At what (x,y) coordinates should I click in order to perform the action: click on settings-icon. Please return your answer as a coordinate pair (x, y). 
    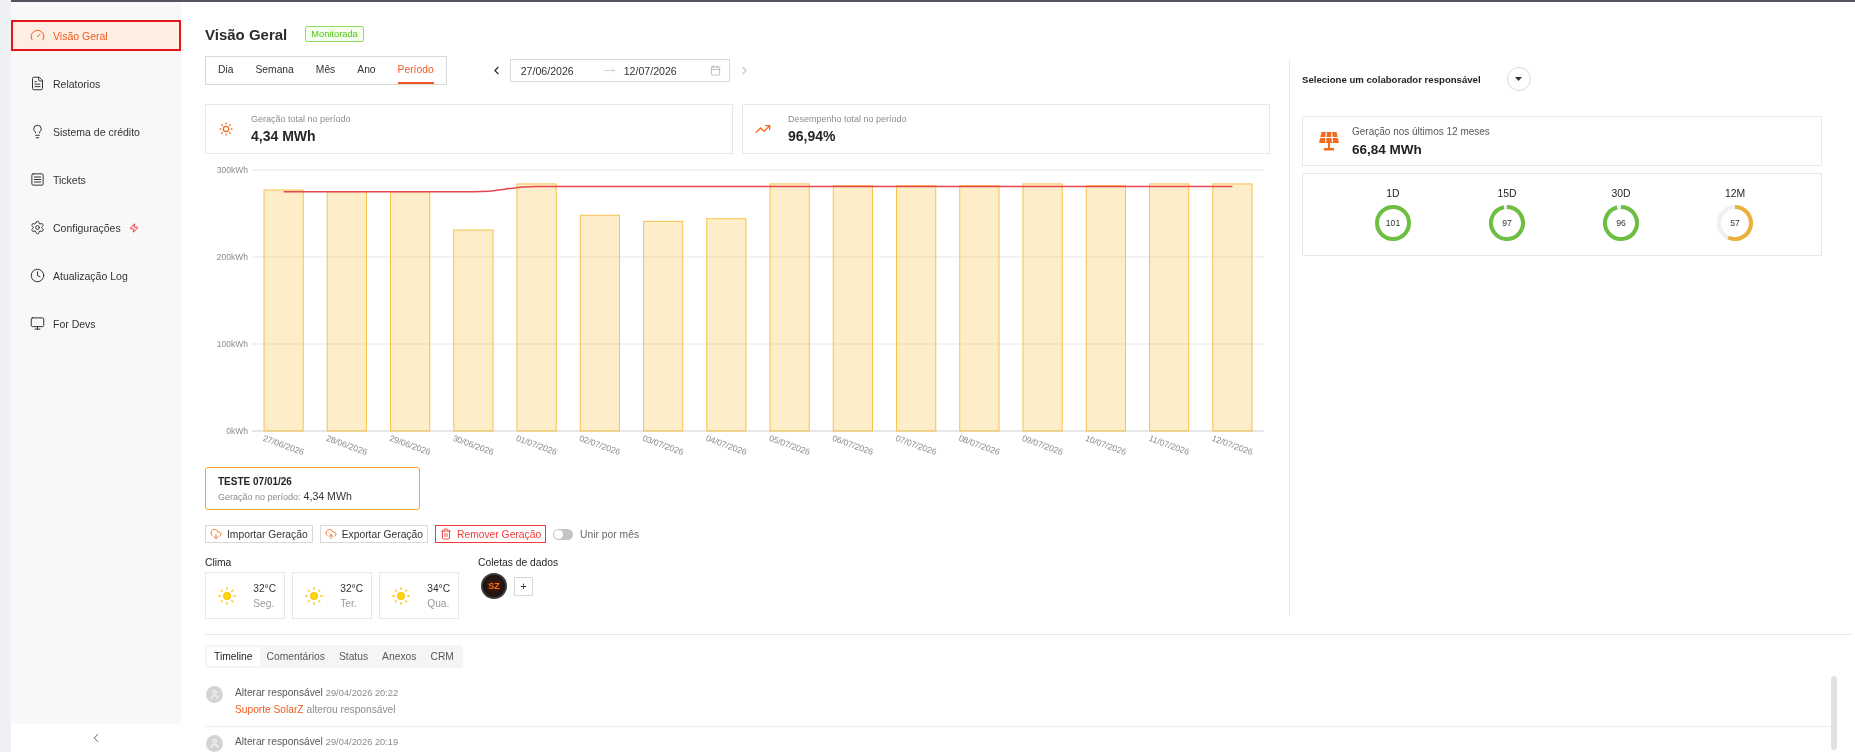
    Looking at the image, I should click on (37, 227).